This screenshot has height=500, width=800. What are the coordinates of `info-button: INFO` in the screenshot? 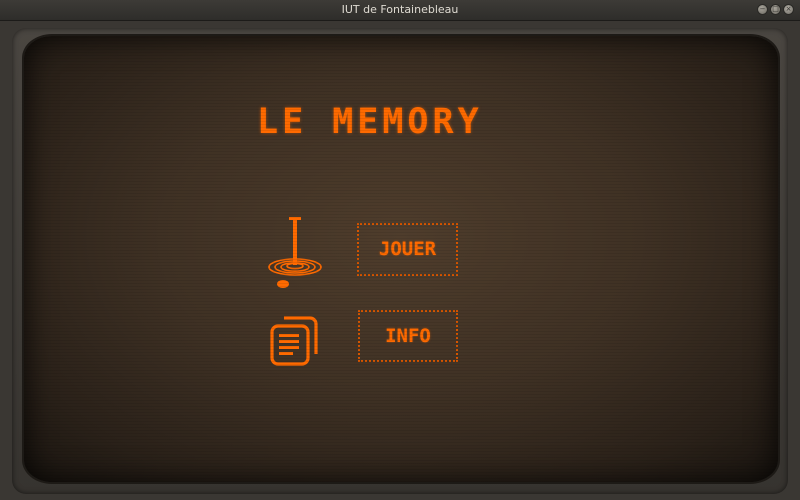 It's located at (408, 336).